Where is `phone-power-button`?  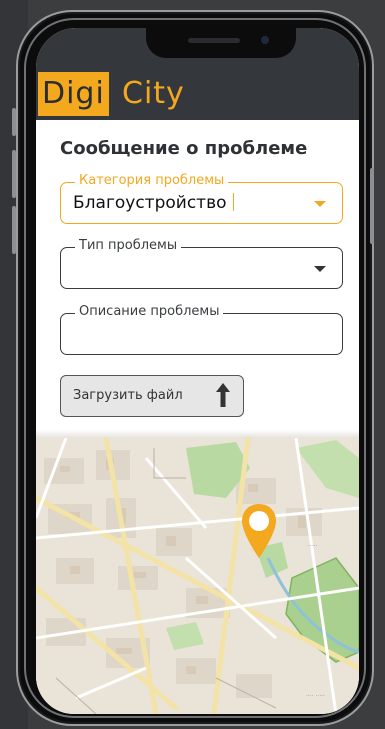
phone-power-button is located at coordinates (372, 206).